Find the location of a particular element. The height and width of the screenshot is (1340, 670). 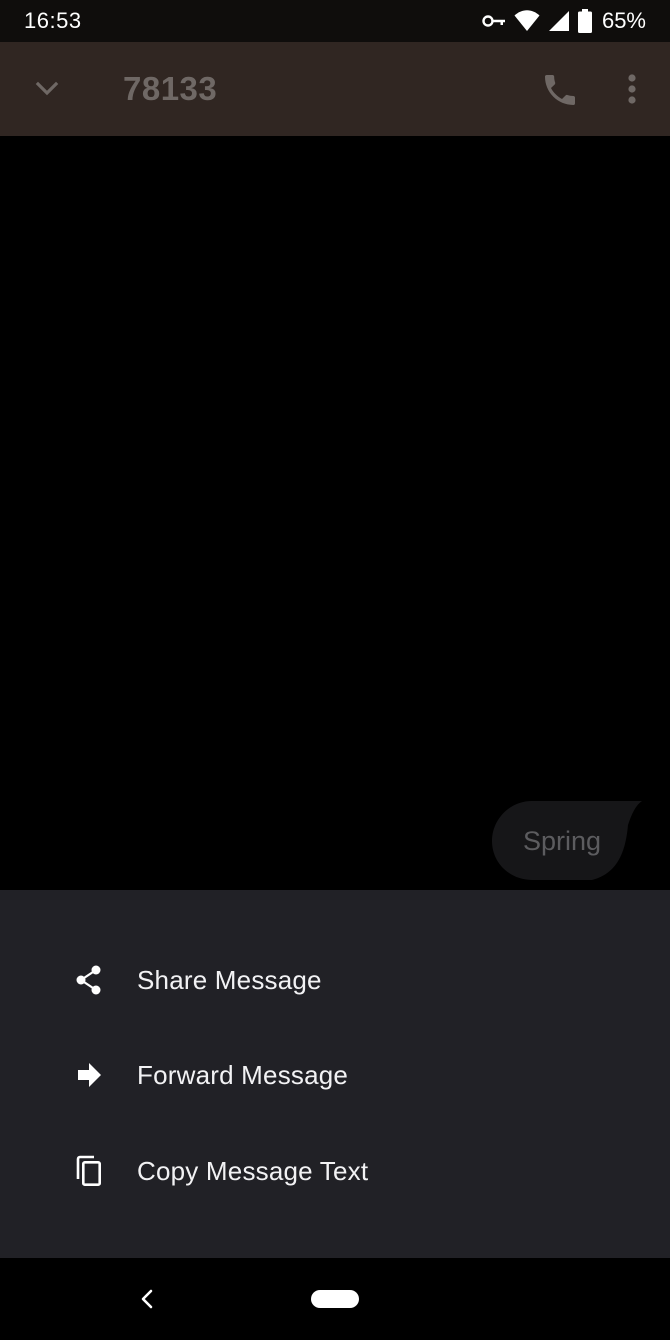

message-bubble: Spring is located at coordinates (569, 841).